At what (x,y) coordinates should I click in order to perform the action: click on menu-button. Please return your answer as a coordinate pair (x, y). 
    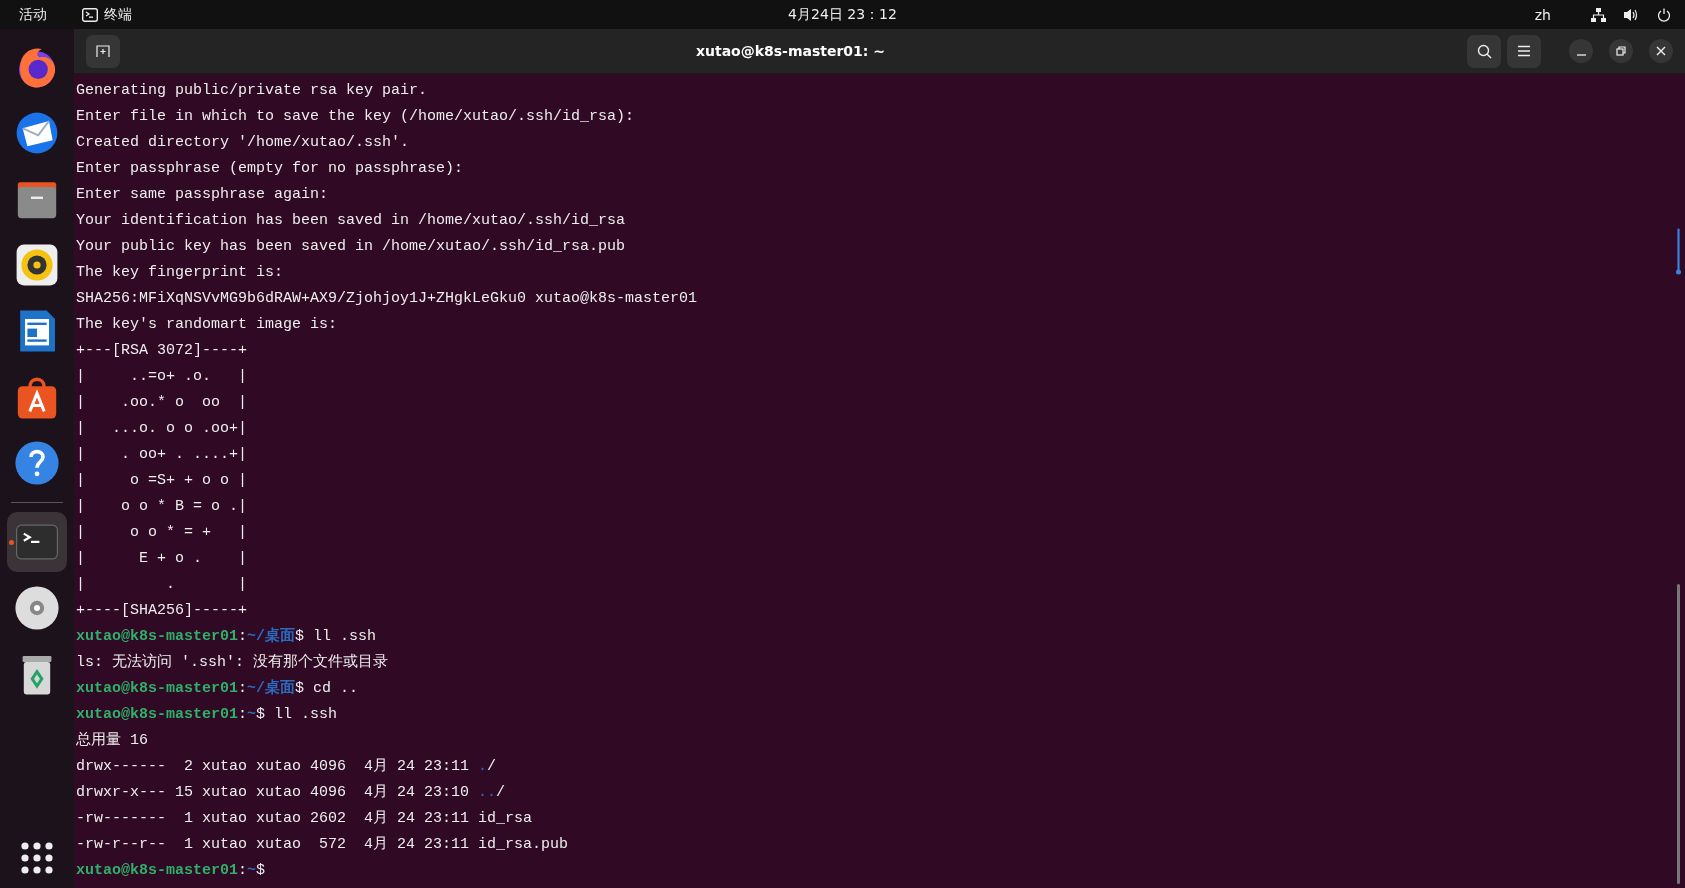
    Looking at the image, I should click on (1524, 51).